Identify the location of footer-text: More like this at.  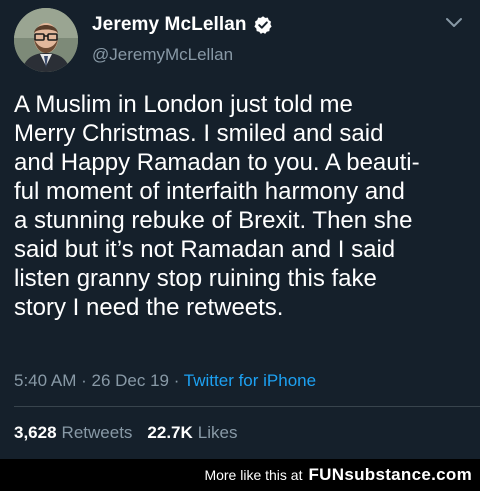
(253, 475).